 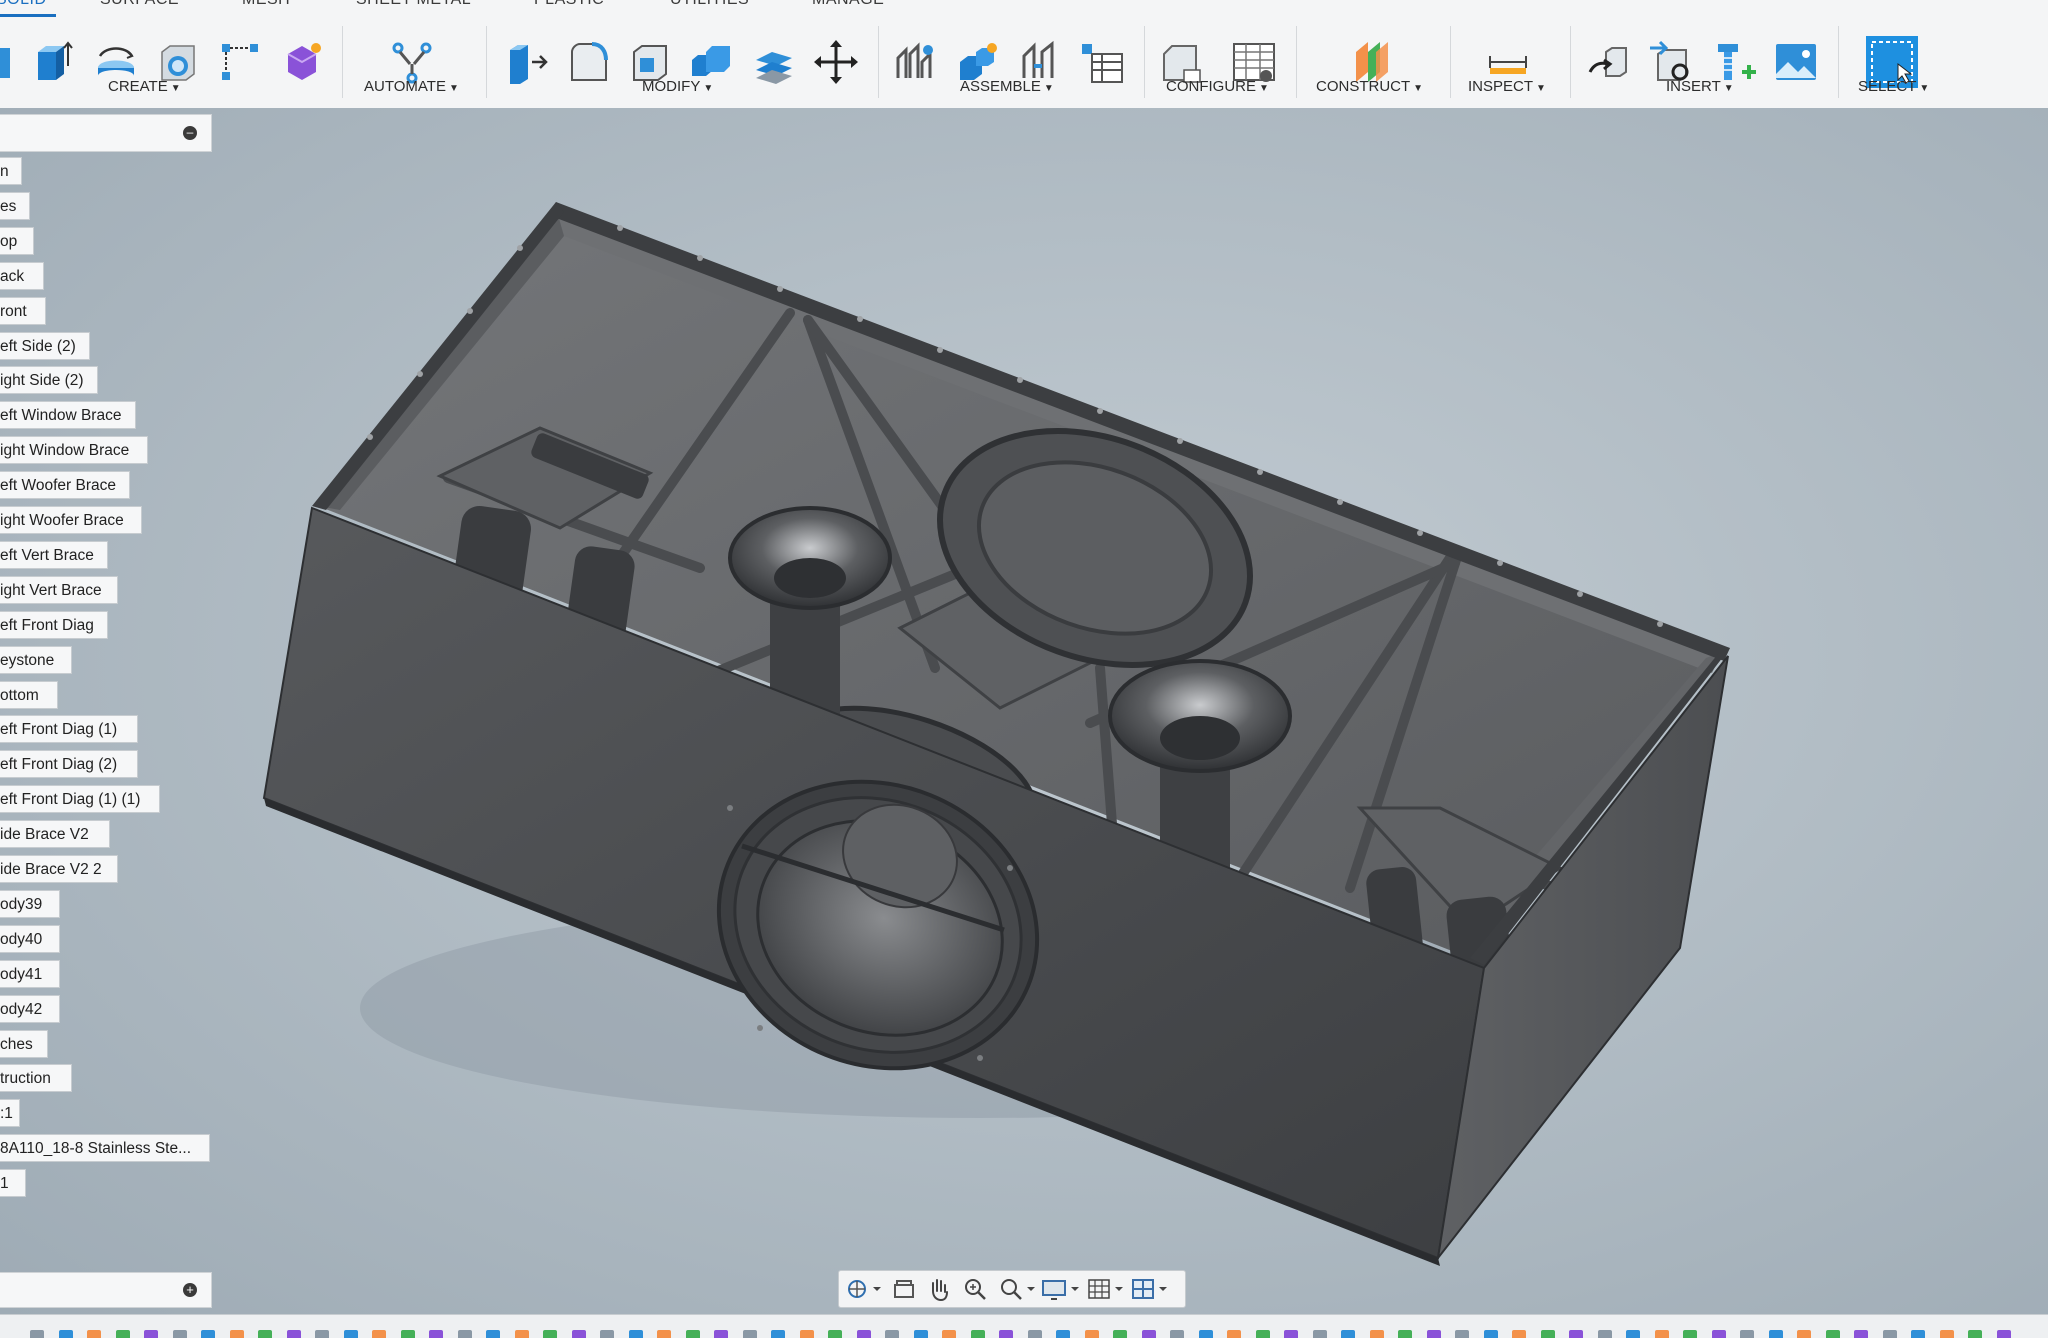 I want to click on look-at-icon, so click(x=904, y=1289).